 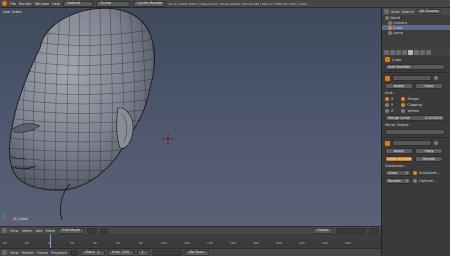 What do you see at coordinates (351, 230) in the screenshot?
I see `layer-buttons` at bounding box center [351, 230].